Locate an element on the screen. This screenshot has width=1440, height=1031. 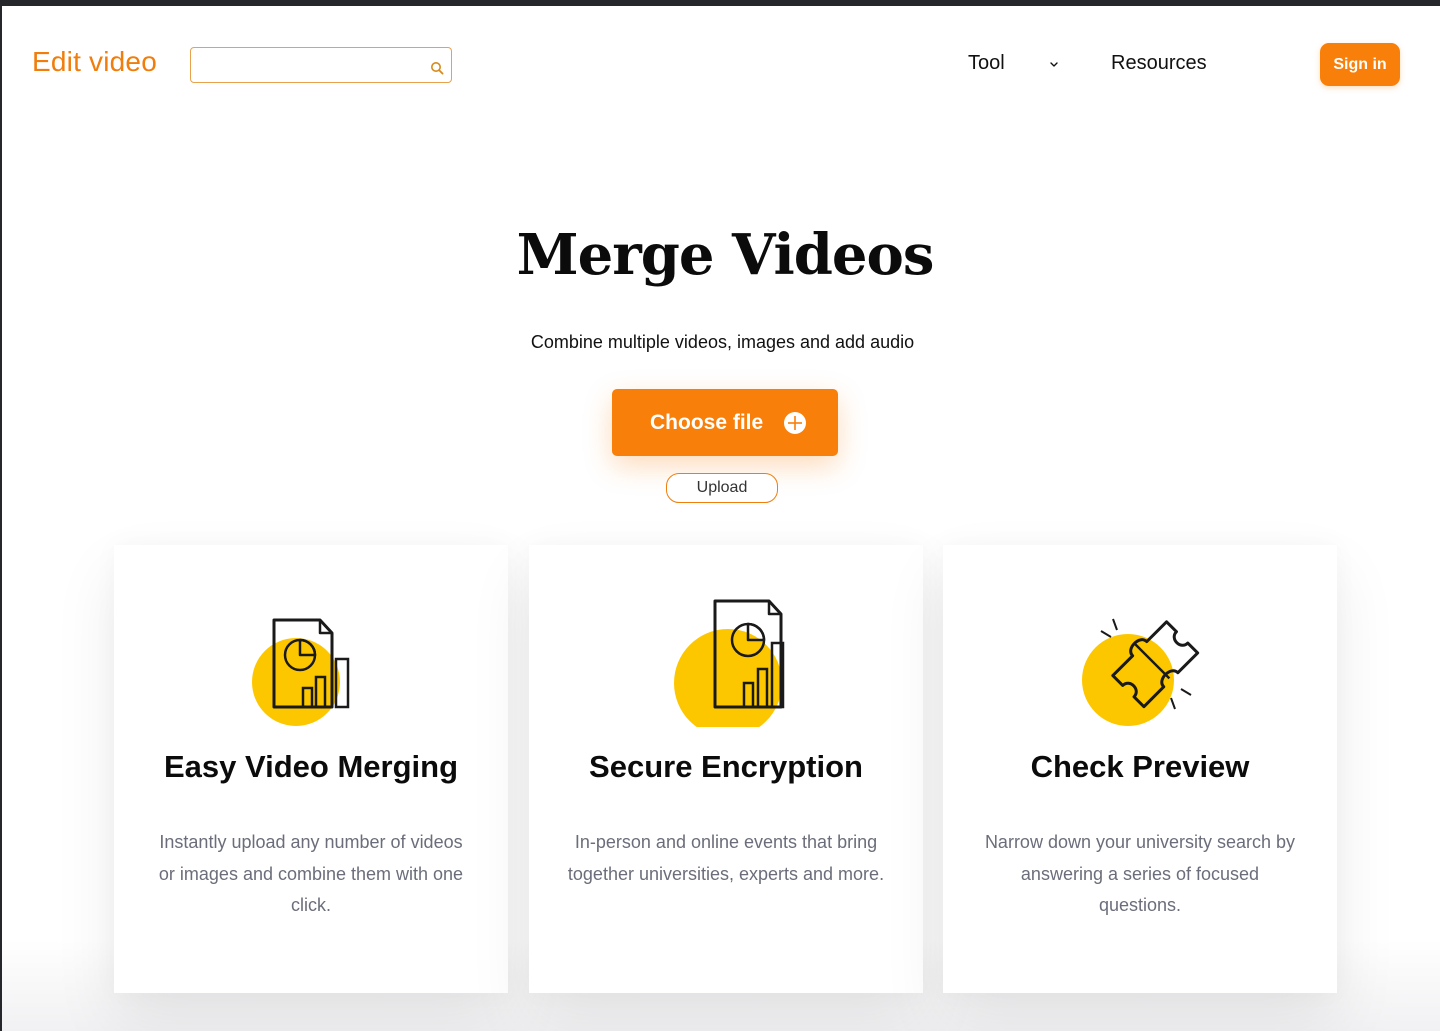
window-frame-top is located at coordinates (720, 3).